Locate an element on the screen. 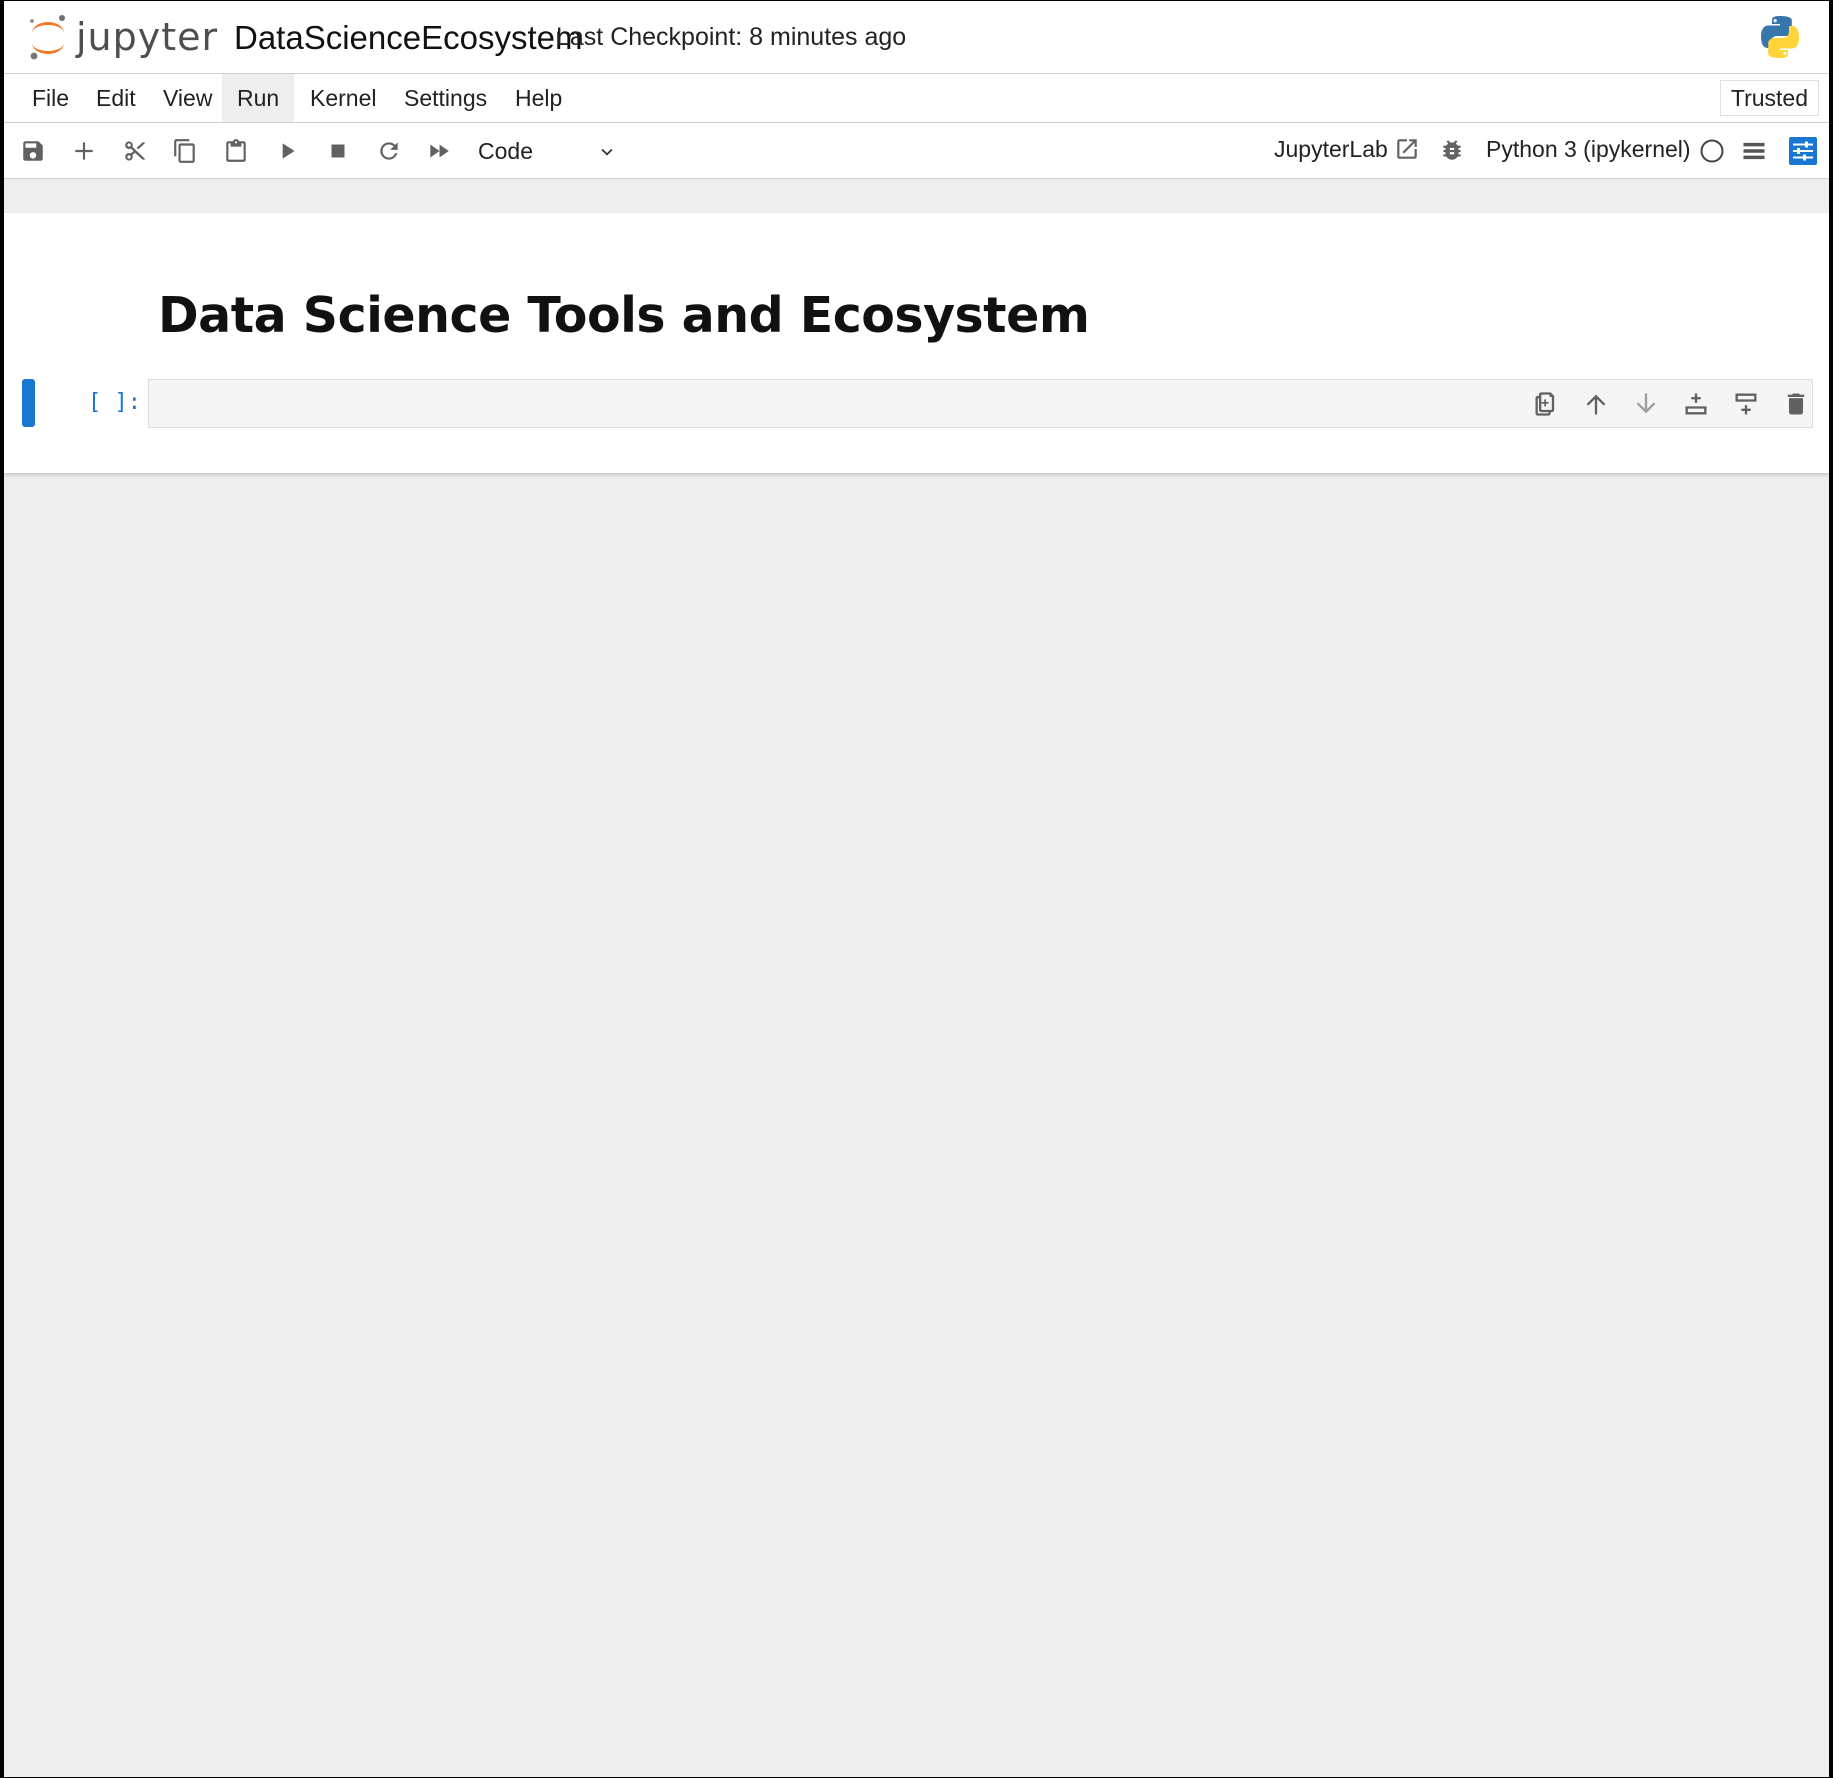 The height and width of the screenshot is (1778, 1833). last-checkpoint: Last Checkpoint: 8 minutes ago is located at coordinates (731, 37).